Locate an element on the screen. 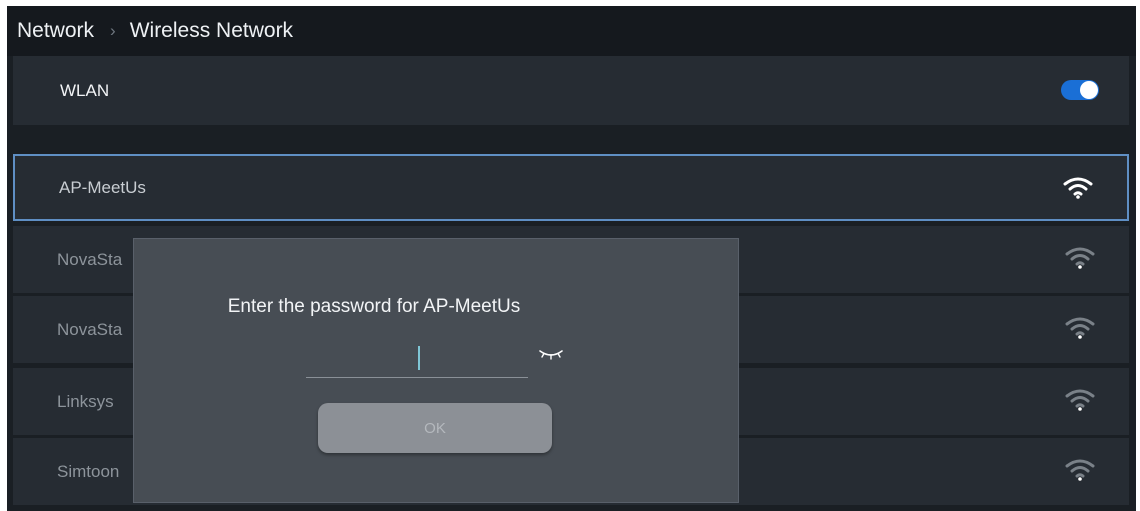  wlan-toggle is located at coordinates (1080, 90).